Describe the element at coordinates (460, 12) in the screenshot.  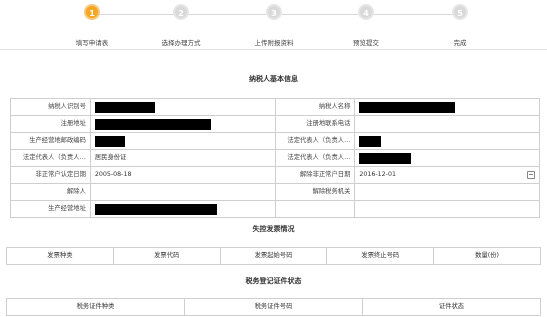
I see `step-5-badge: 5` at that location.